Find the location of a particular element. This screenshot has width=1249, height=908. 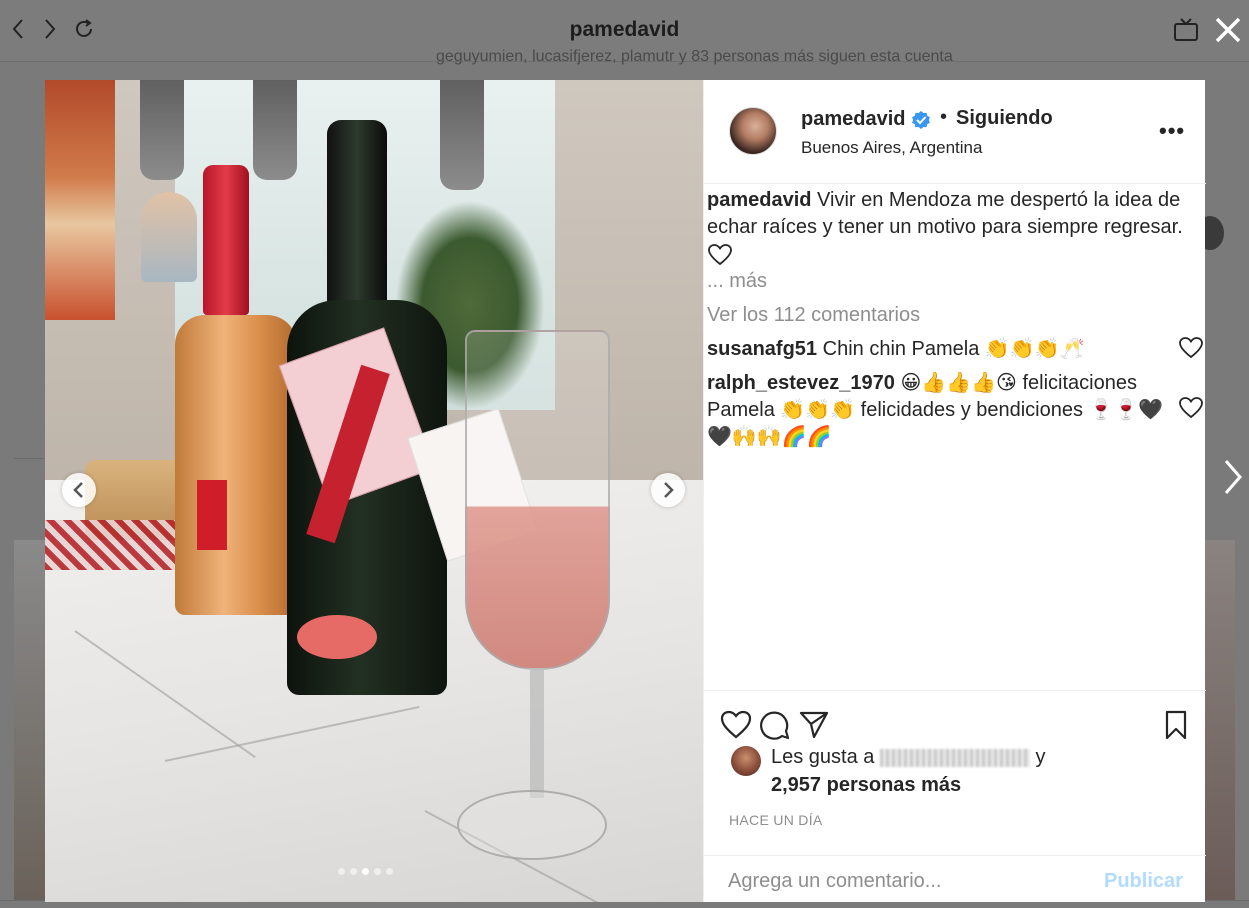

likes-prefix: Les gusta a is located at coordinates (823, 757).